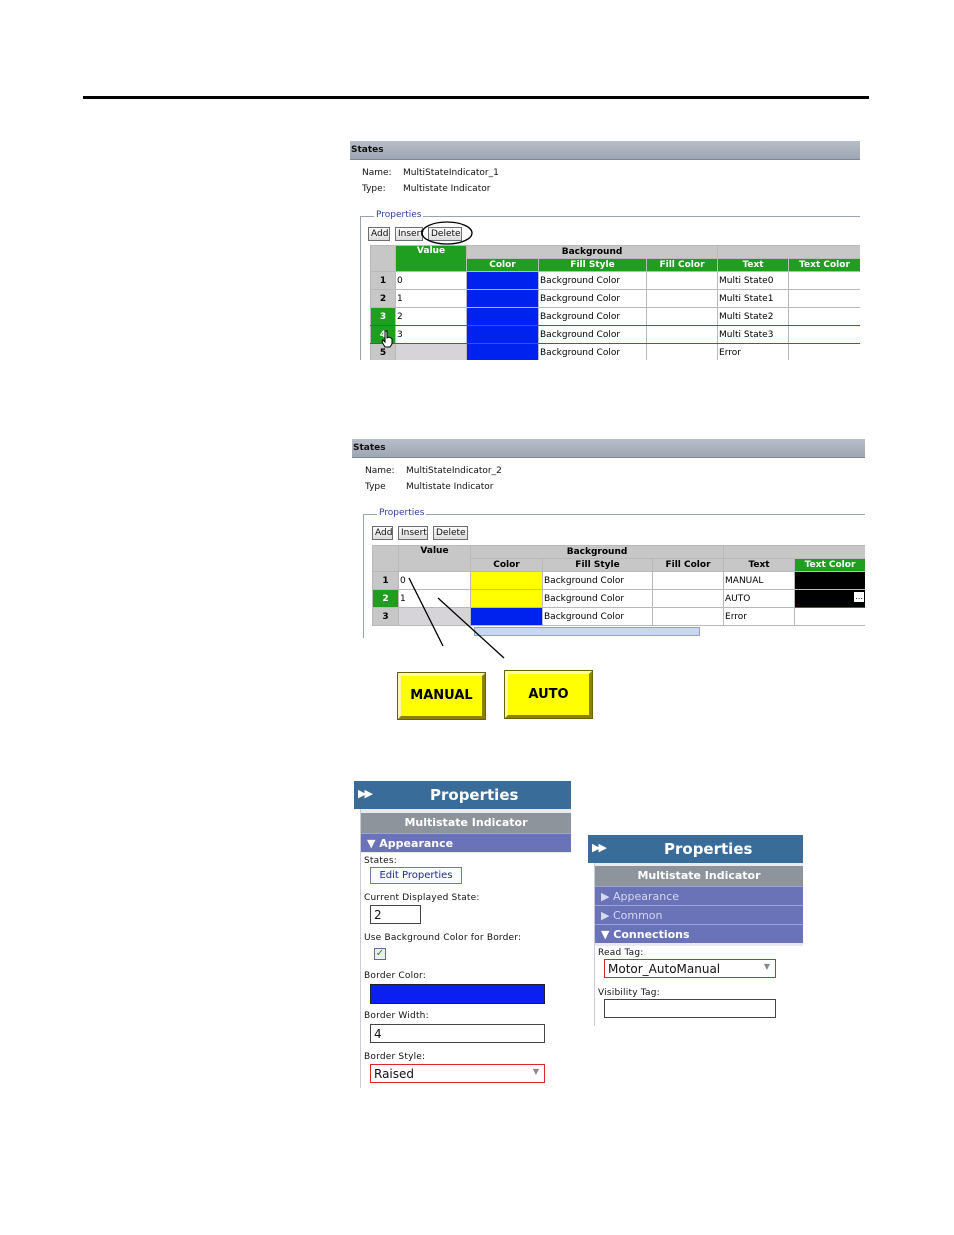  I want to click on section-connections: ▼ Connections, so click(699, 933).